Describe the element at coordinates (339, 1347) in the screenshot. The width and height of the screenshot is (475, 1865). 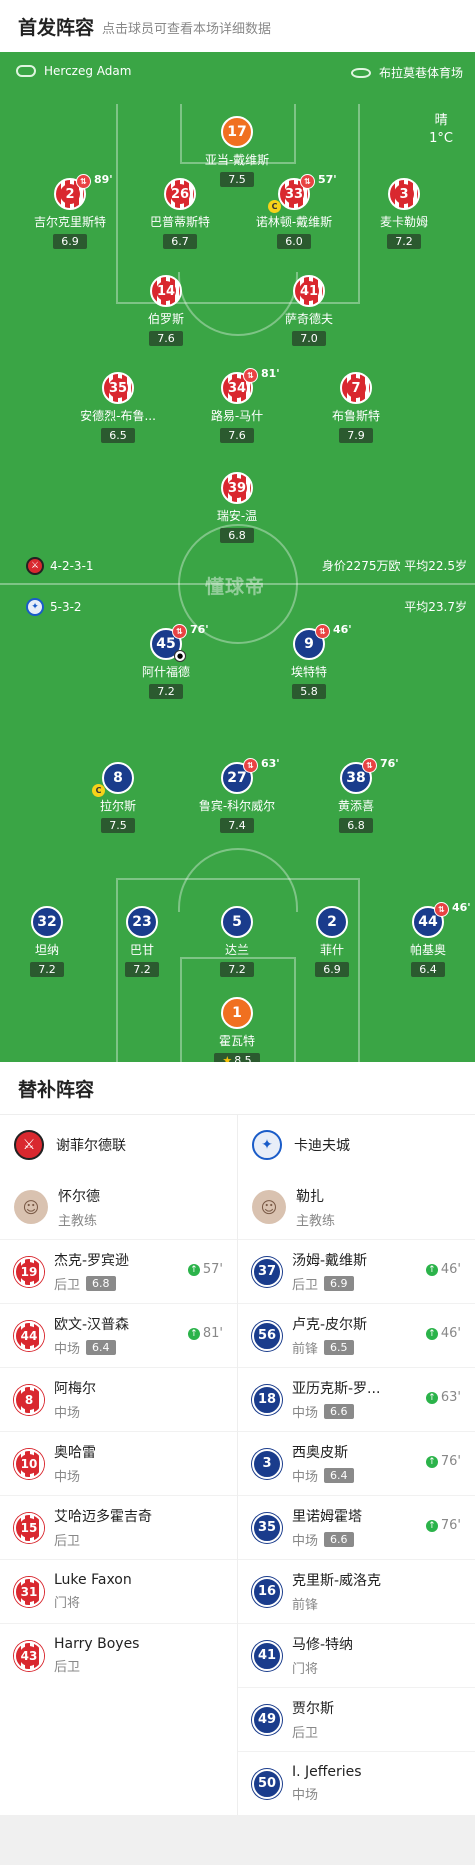
I see `sub-player-rating: 6.5` at that location.